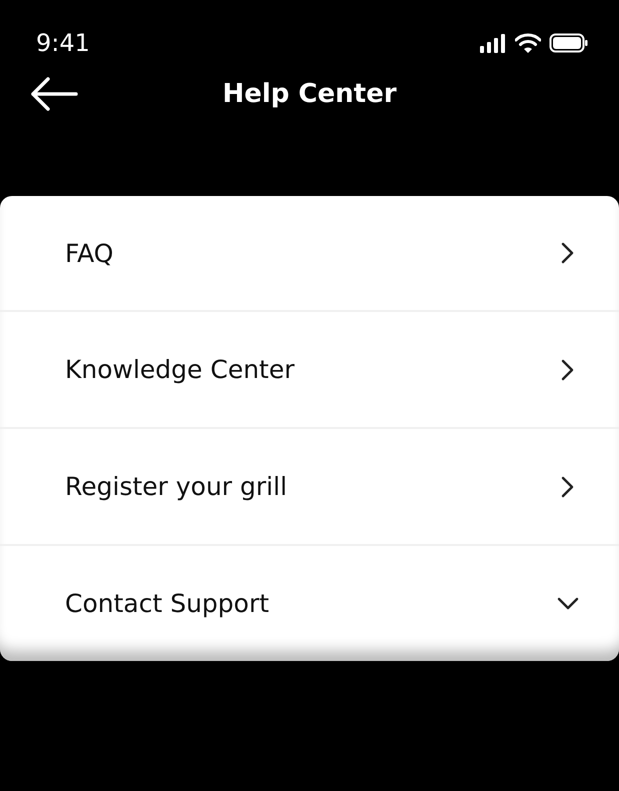  What do you see at coordinates (309, 254) in the screenshot?
I see `menu-item: FAQ` at bounding box center [309, 254].